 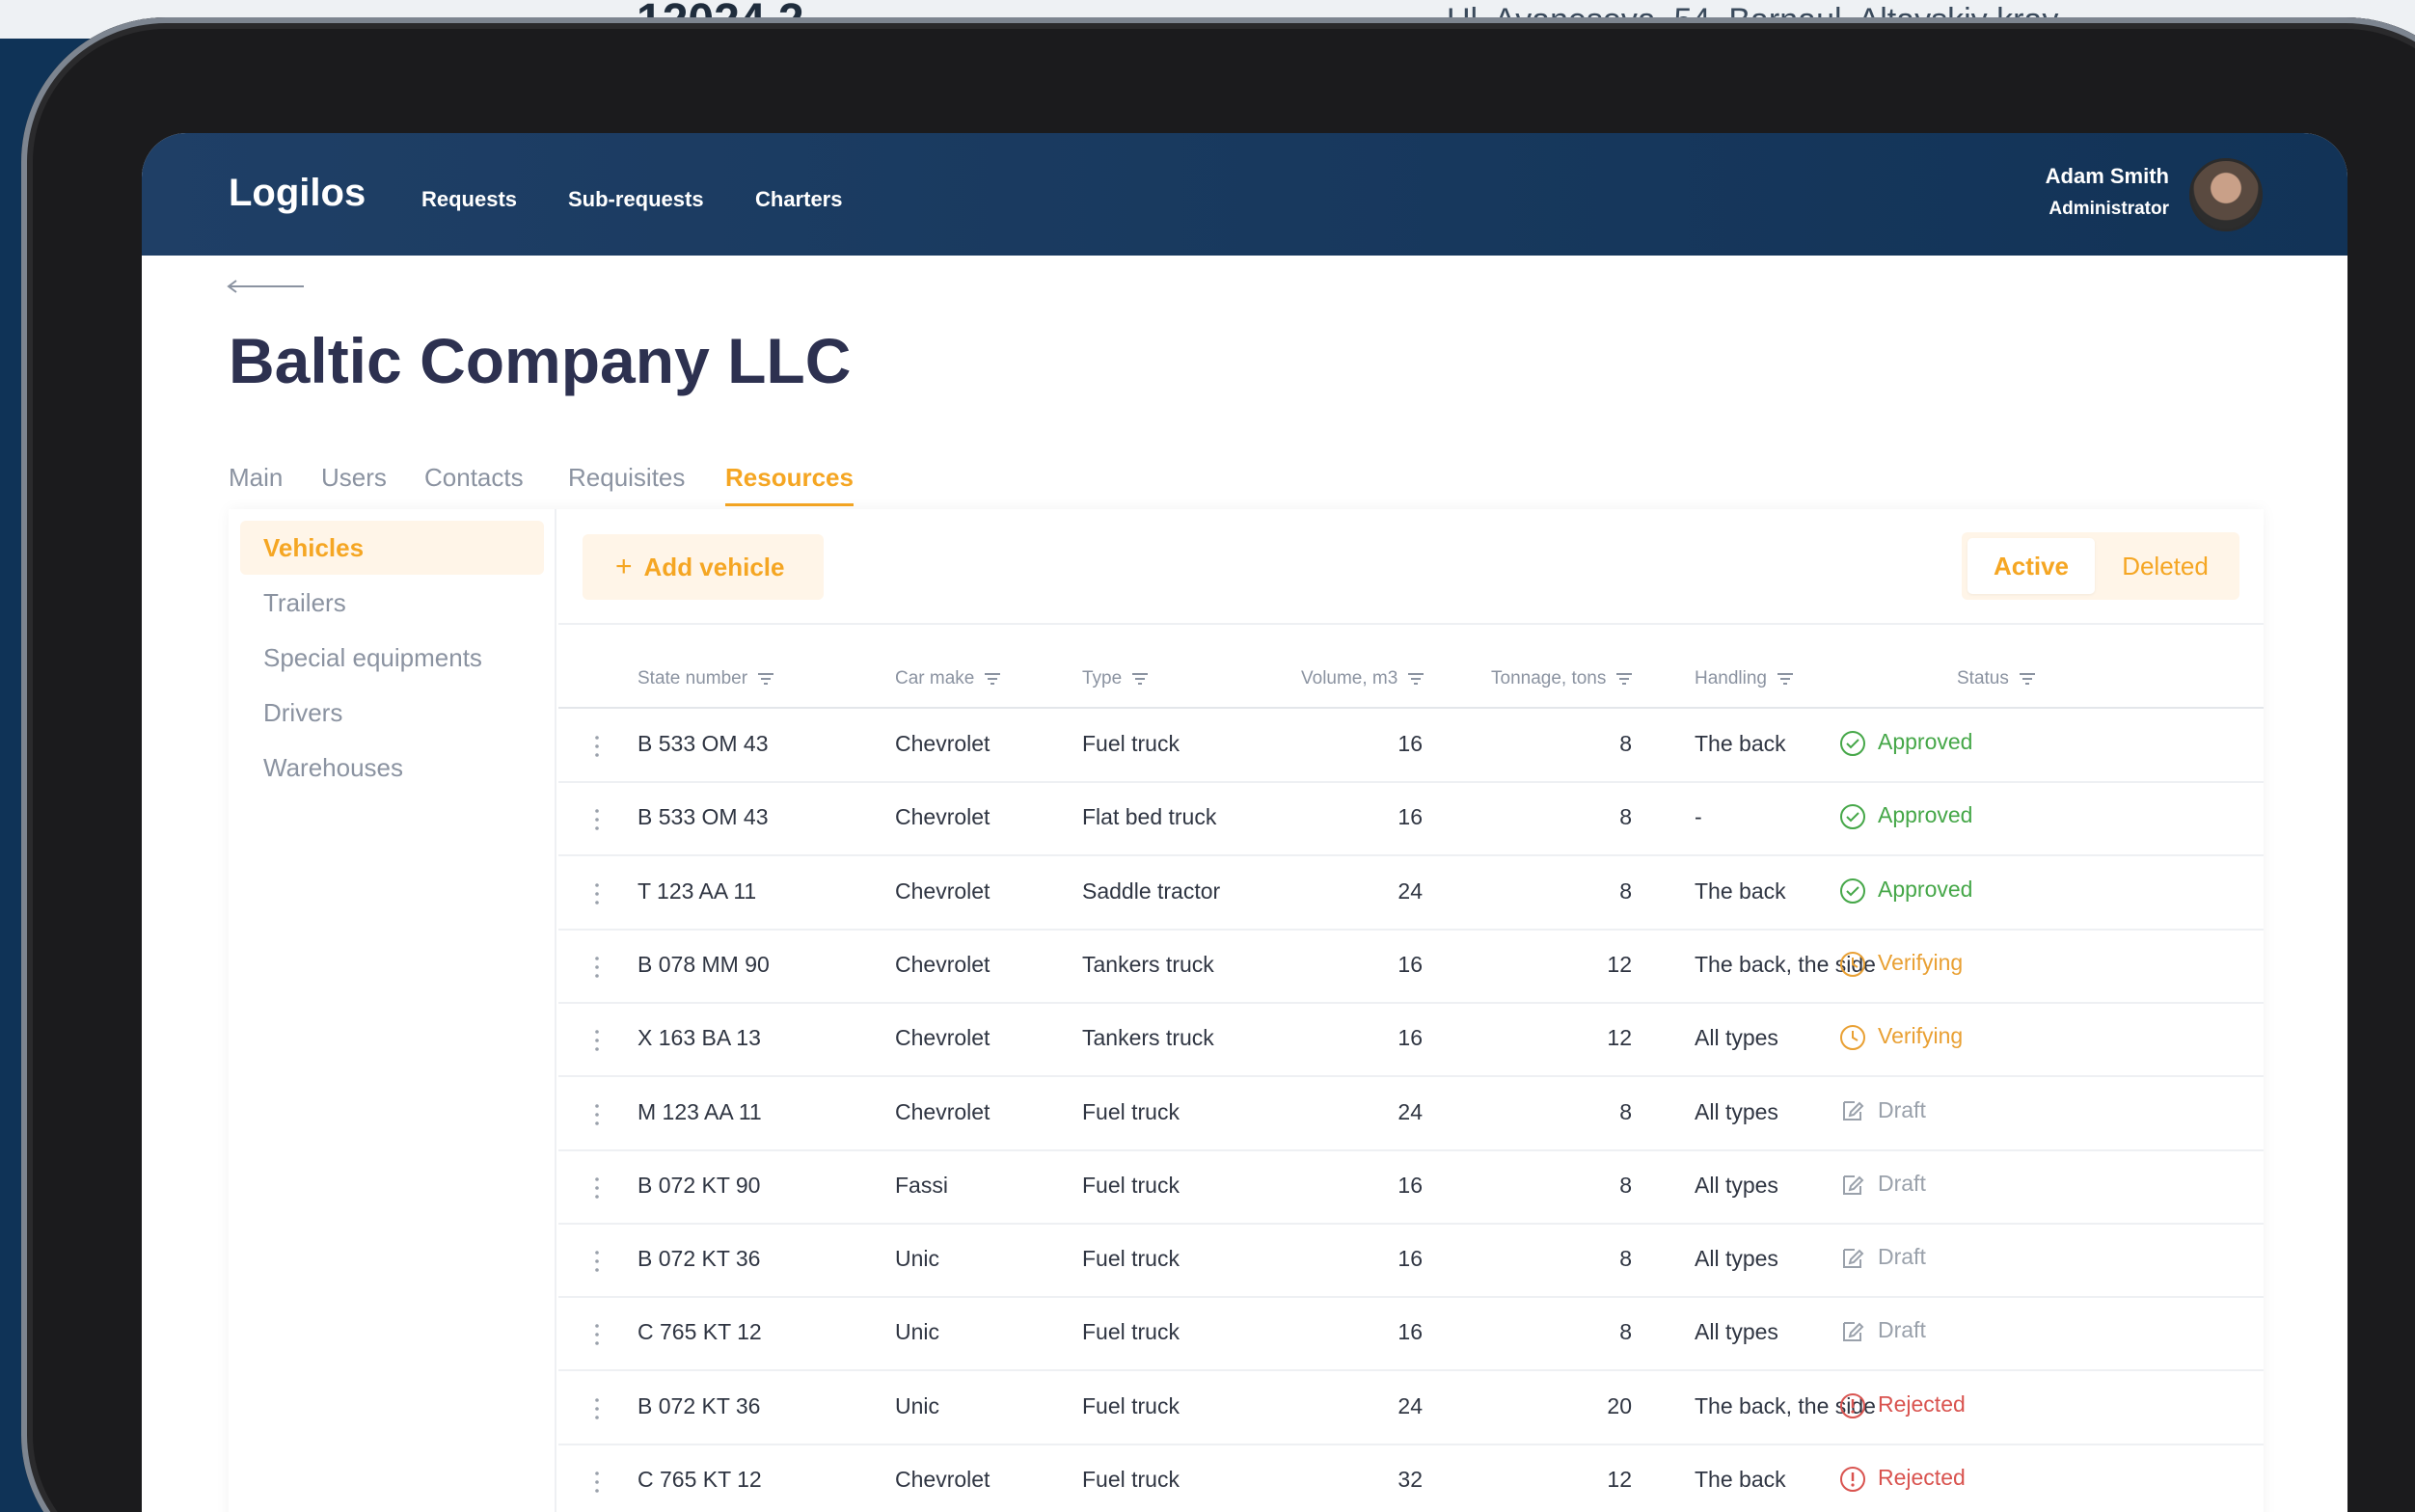 I want to click on tab-contacts: Contacts, so click(x=474, y=478).